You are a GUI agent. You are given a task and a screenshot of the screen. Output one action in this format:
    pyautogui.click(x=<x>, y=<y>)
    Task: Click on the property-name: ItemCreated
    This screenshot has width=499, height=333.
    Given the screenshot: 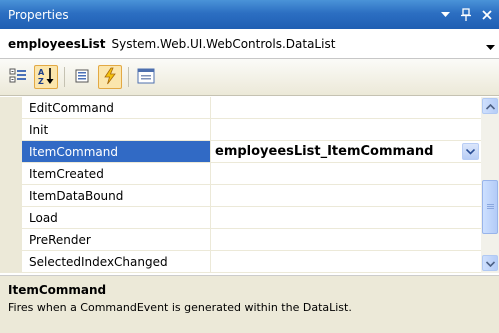 What is the action you would take?
    pyautogui.click(x=116, y=174)
    